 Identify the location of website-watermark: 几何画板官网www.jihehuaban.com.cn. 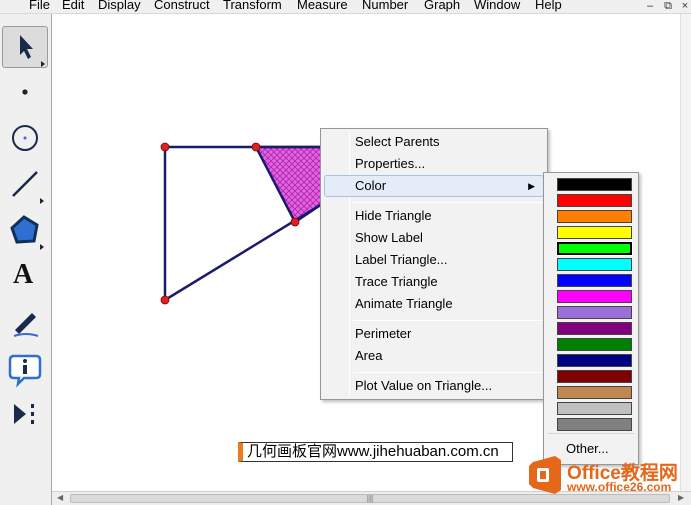
(375, 452).